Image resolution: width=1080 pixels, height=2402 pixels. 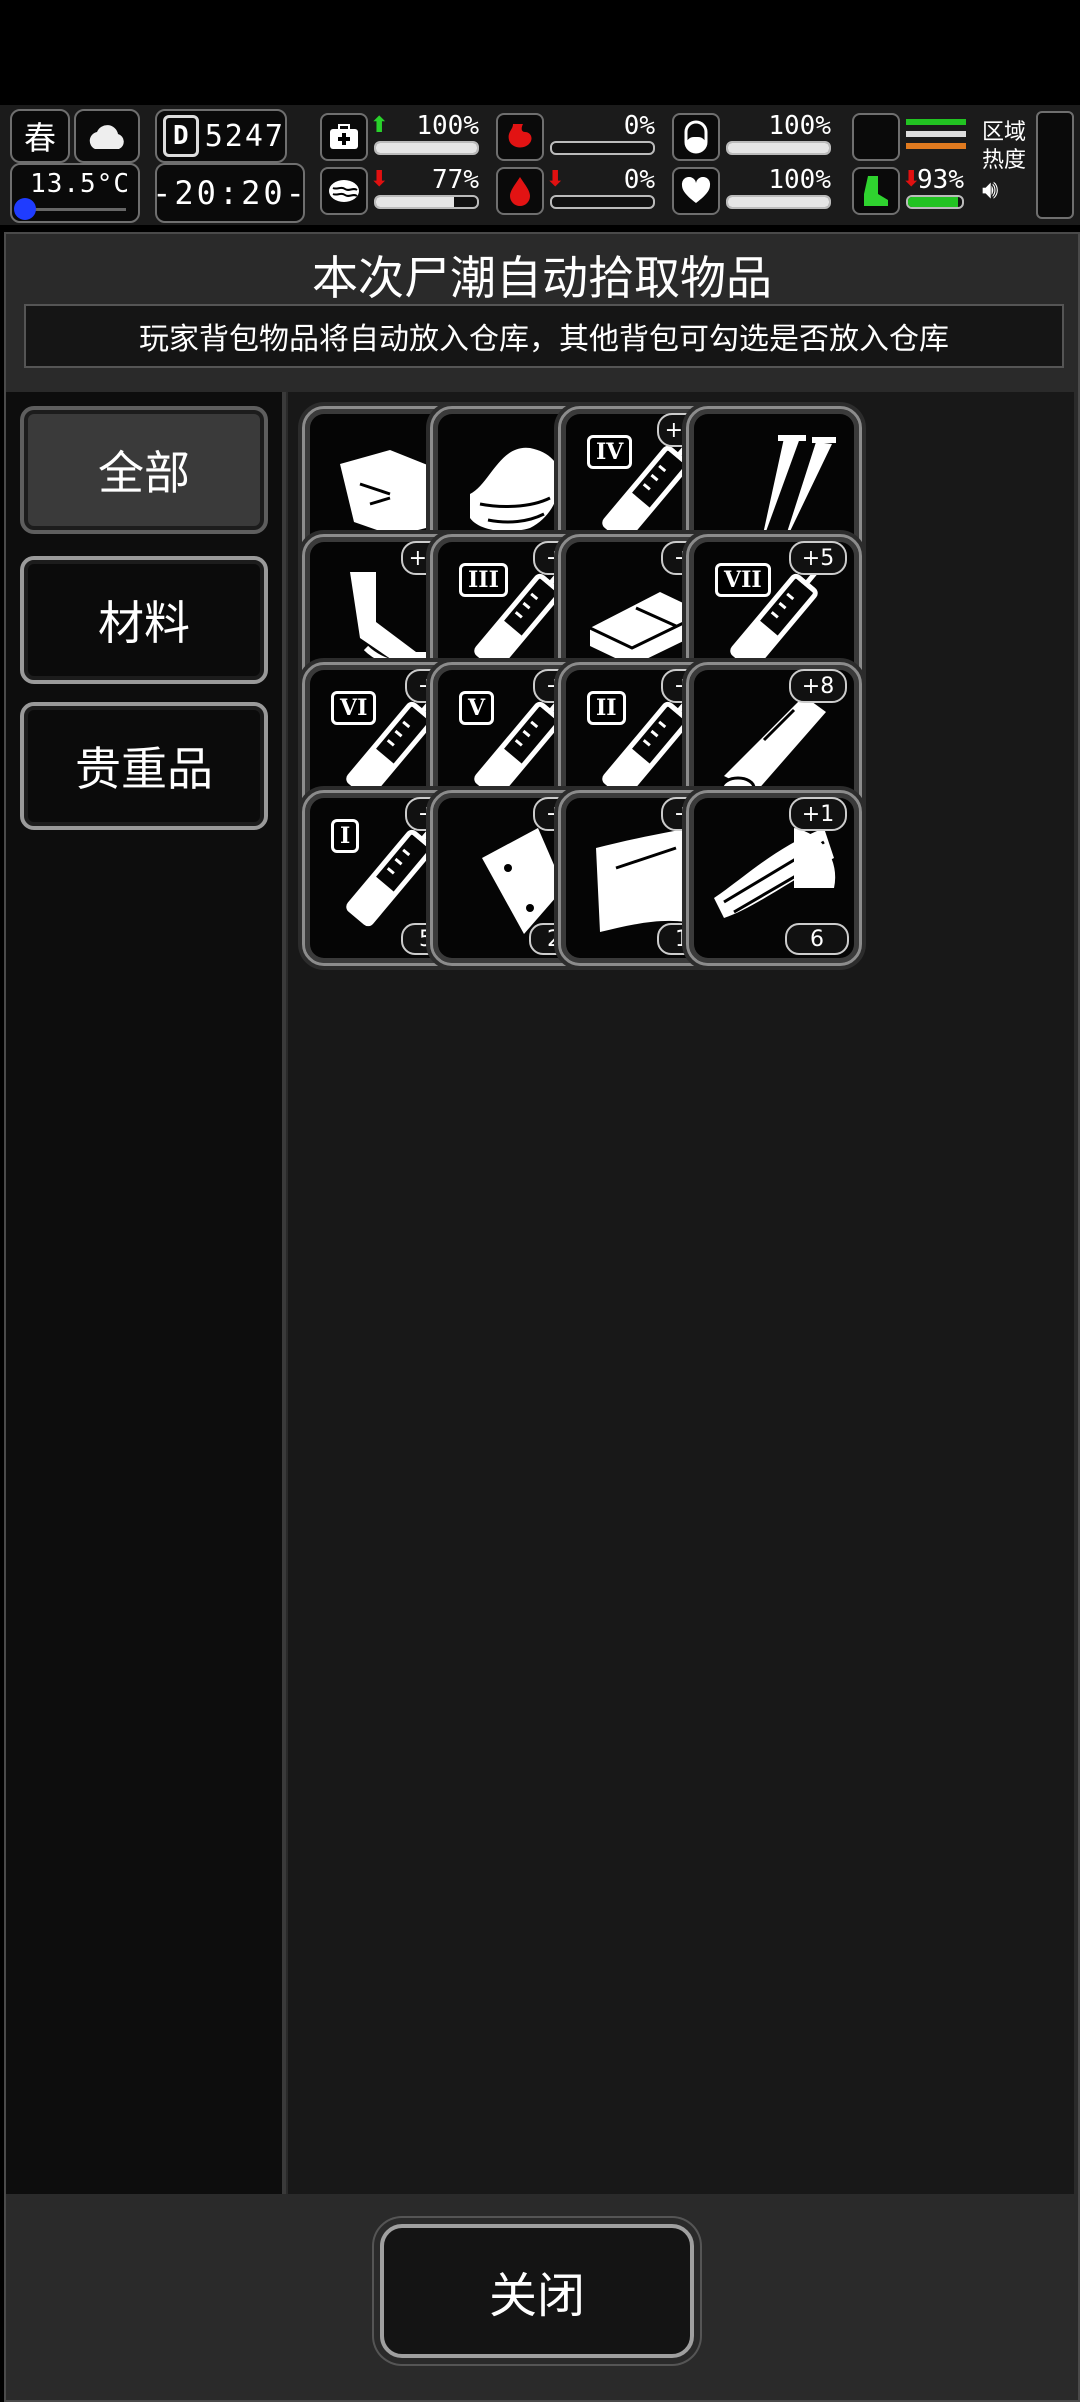 I want to click on clock-time: -20:20-, so click(x=230, y=193).